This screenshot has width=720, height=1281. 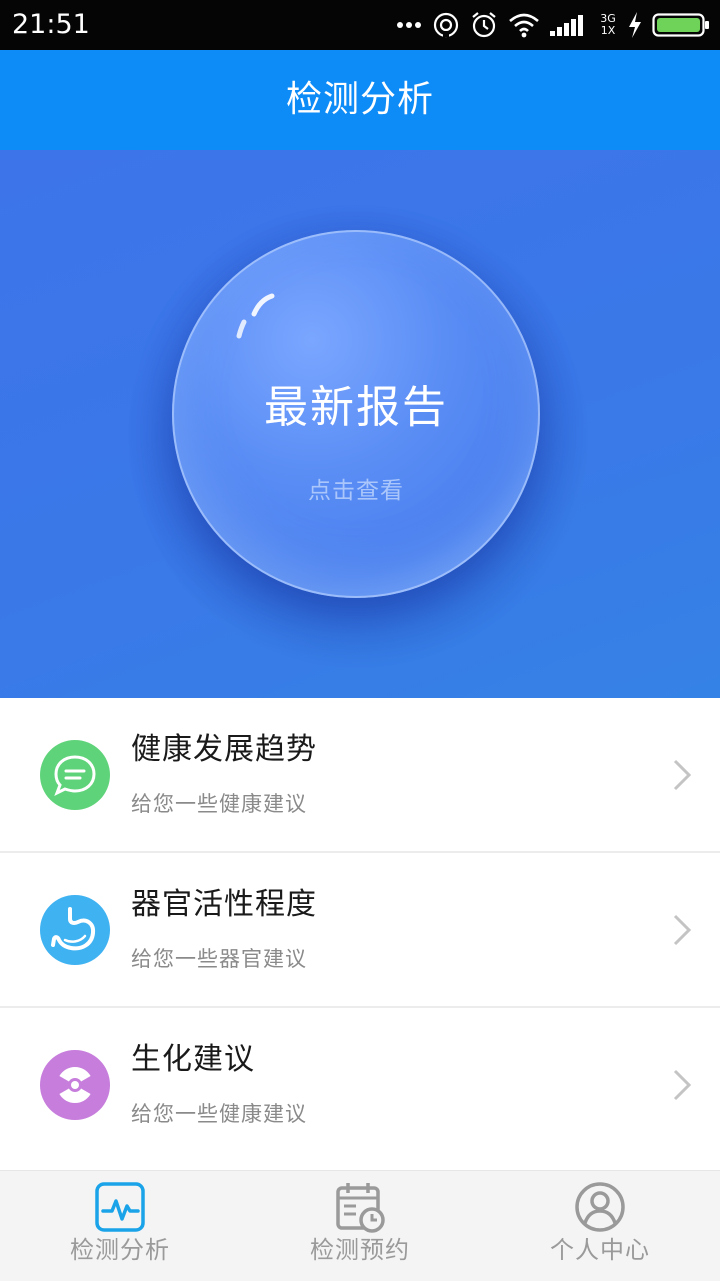 What do you see at coordinates (360, 775) in the screenshot?
I see `list-item-health-trend: 健康发展趋势 给您一些健康建议` at bounding box center [360, 775].